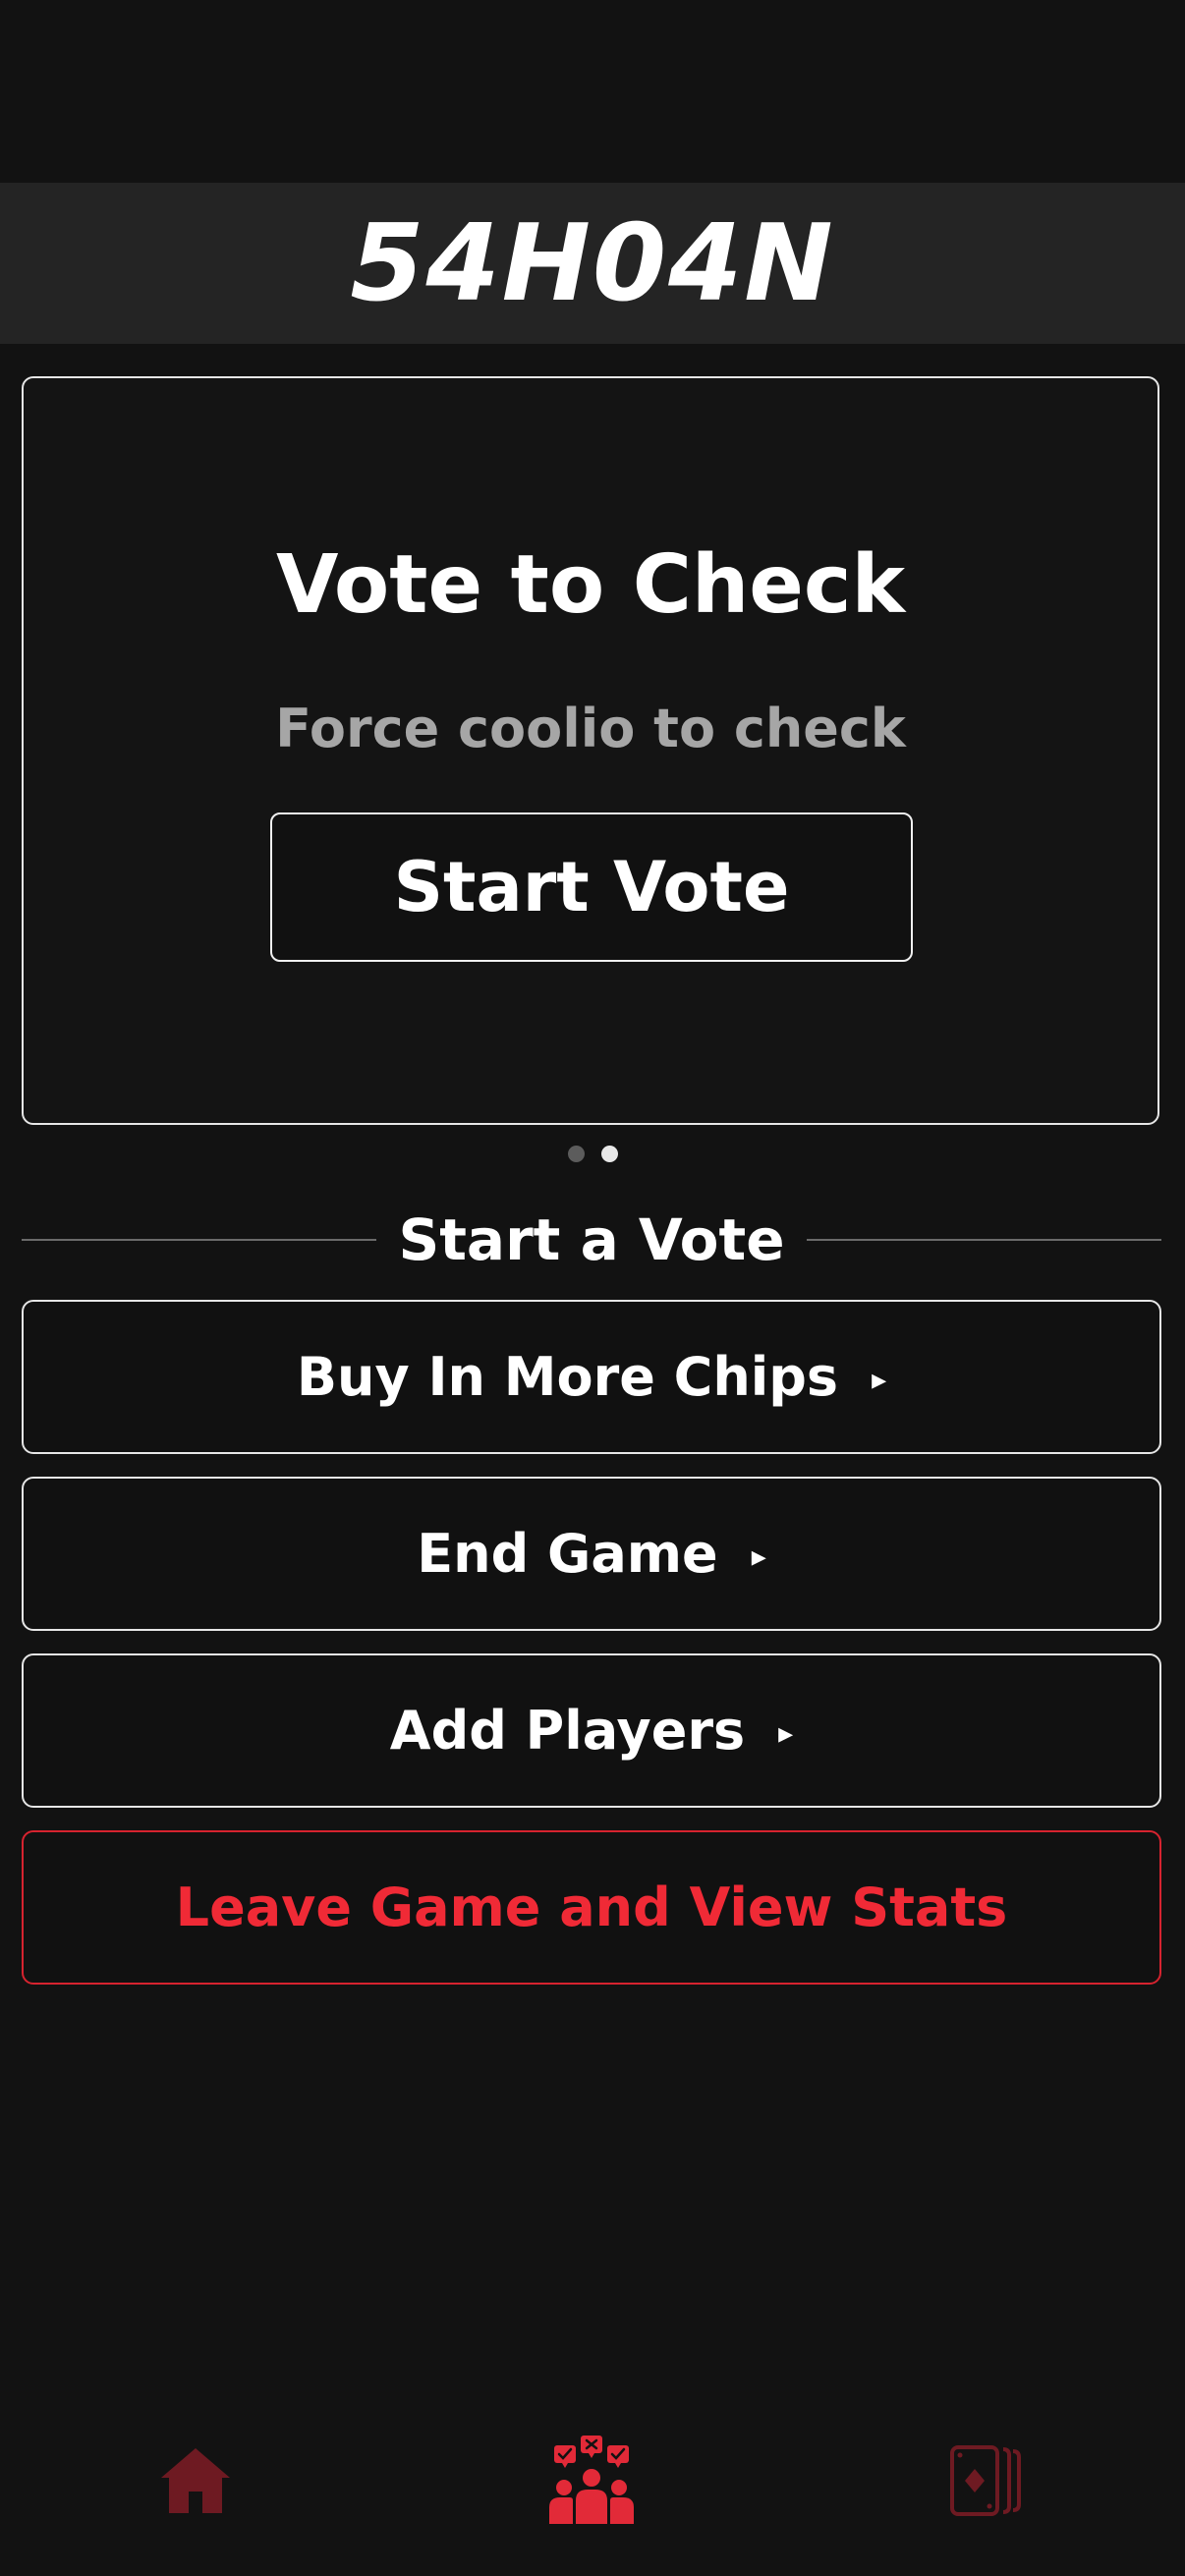 The width and height of the screenshot is (1185, 2576). Describe the element at coordinates (984, 1240) in the screenshot. I see `divider-line-right` at that location.